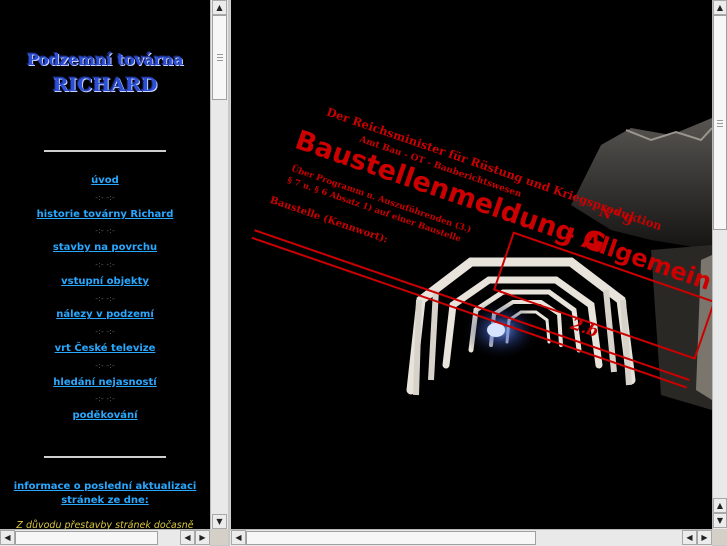 Image resolution: width=727 pixels, height=546 pixels. What do you see at coordinates (105, 59) in the screenshot?
I see `site-logo-title: Podzemní továrna` at bounding box center [105, 59].